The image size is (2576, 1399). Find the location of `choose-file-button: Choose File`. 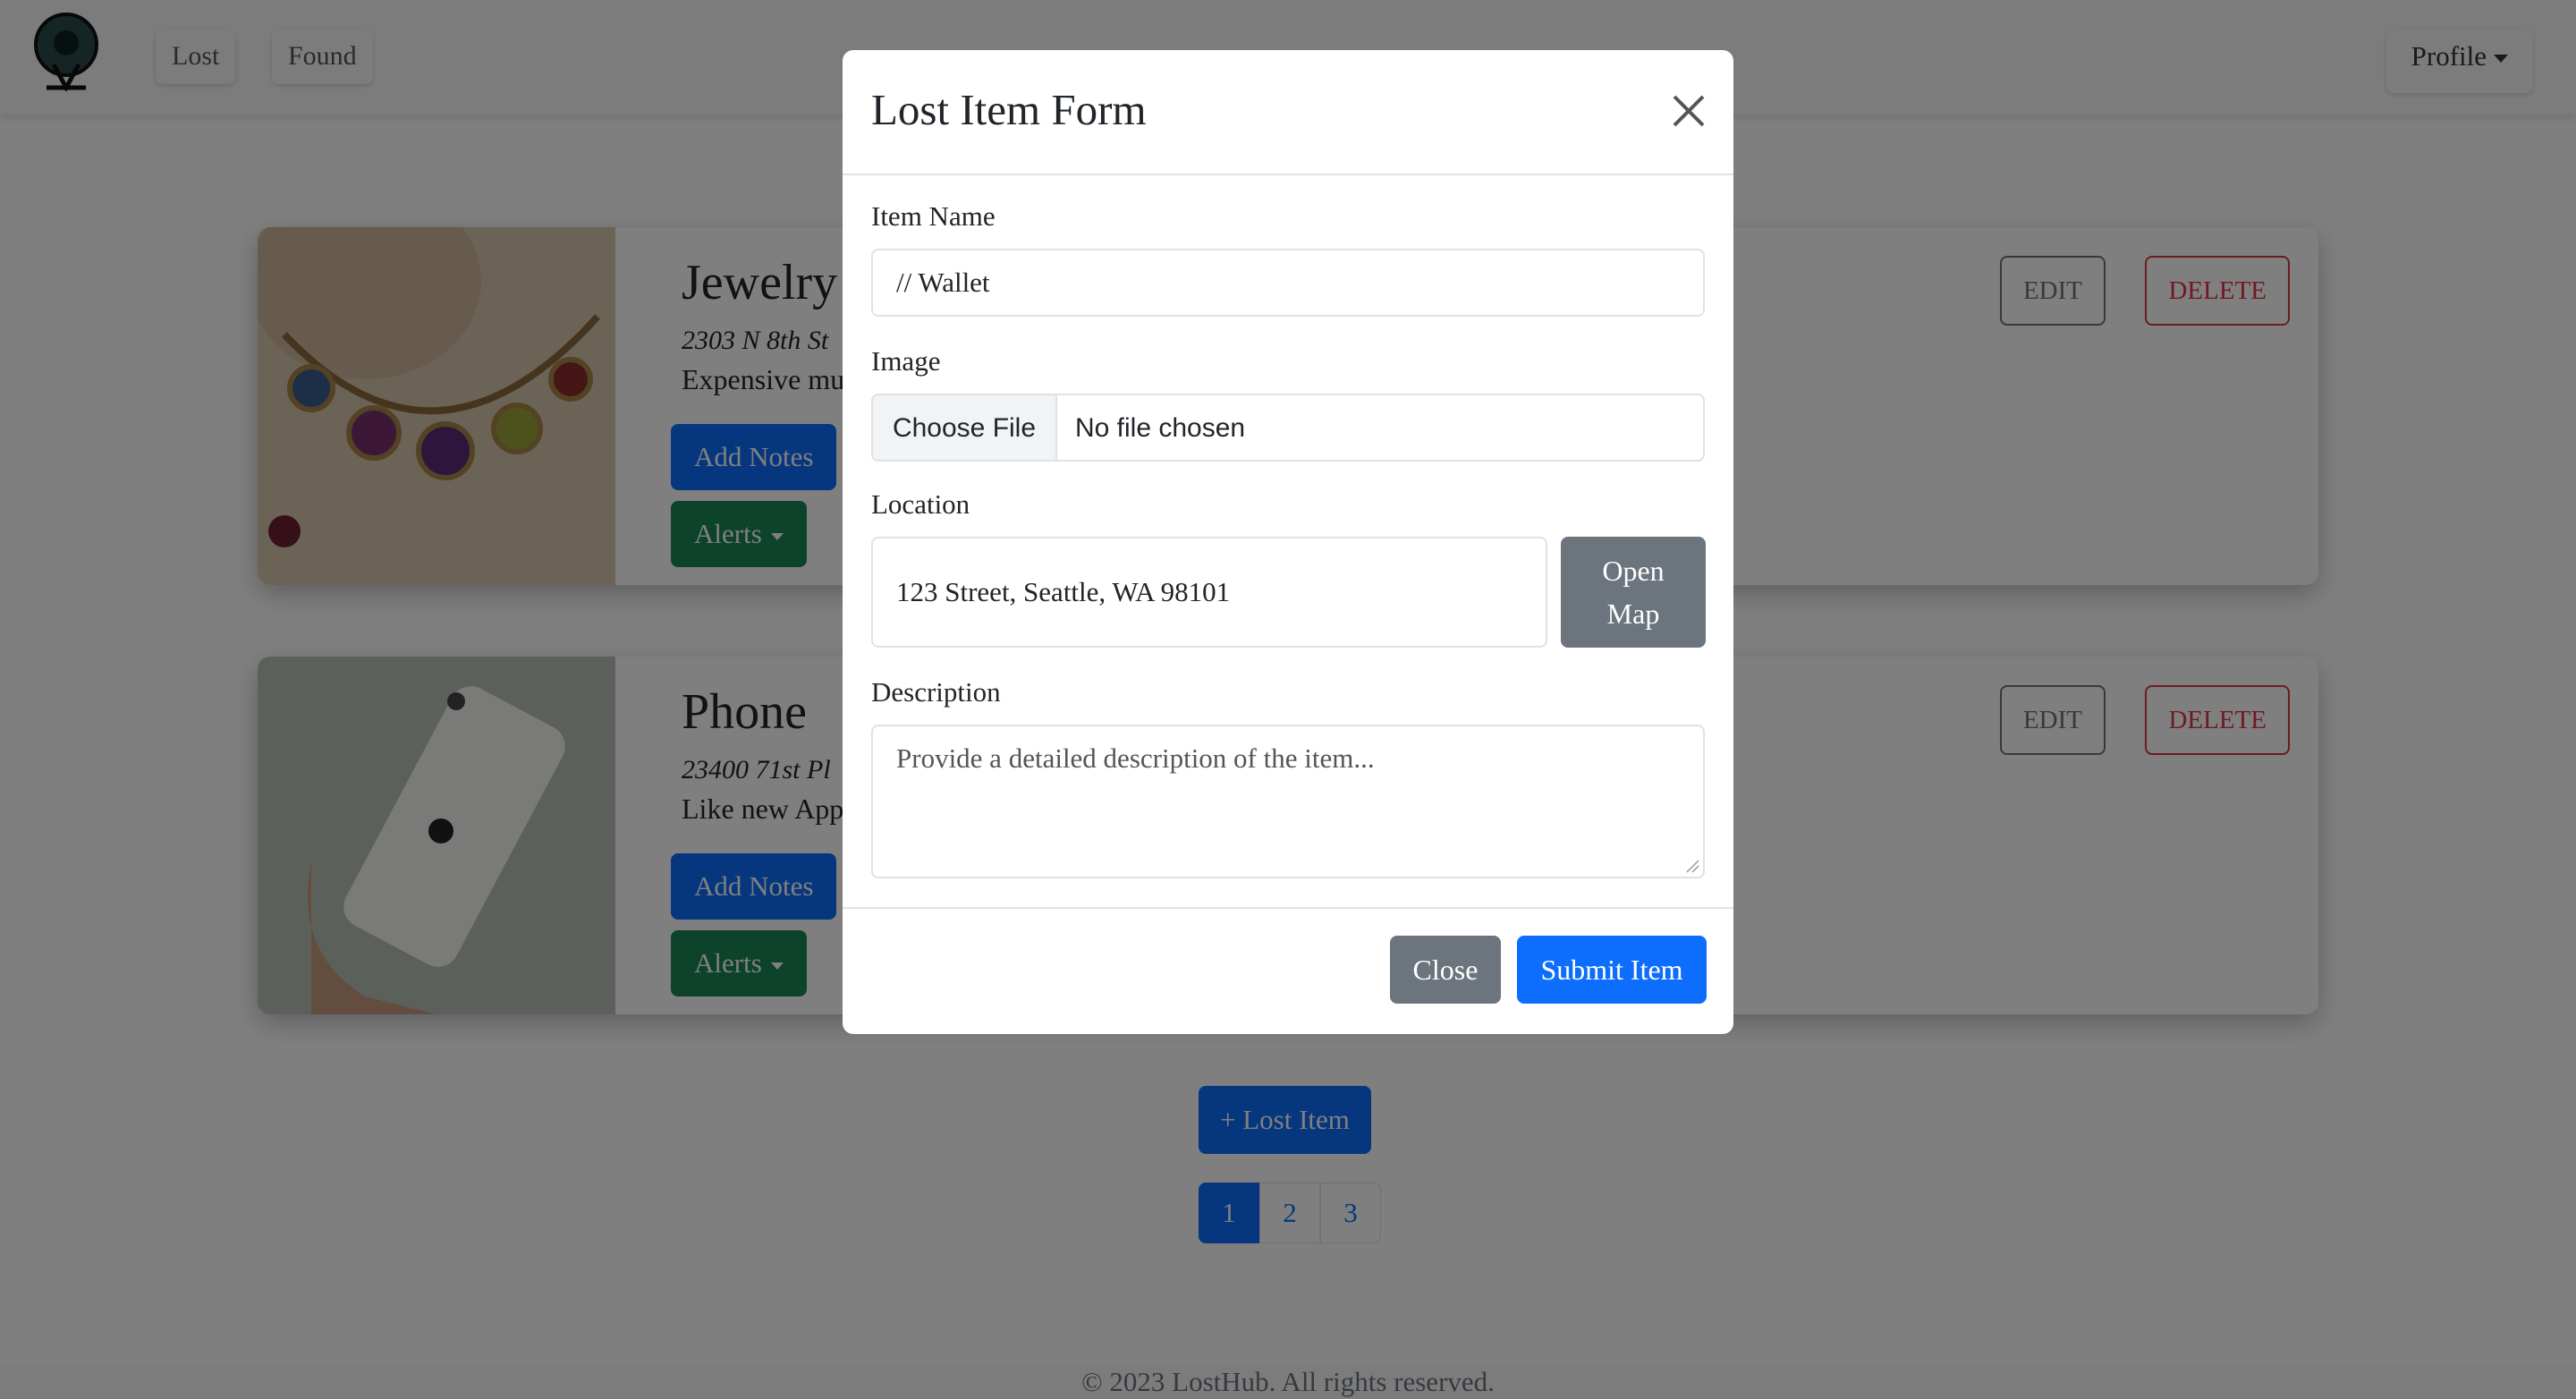

choose-file-button: Choose File is located at coordinates (965, 427).